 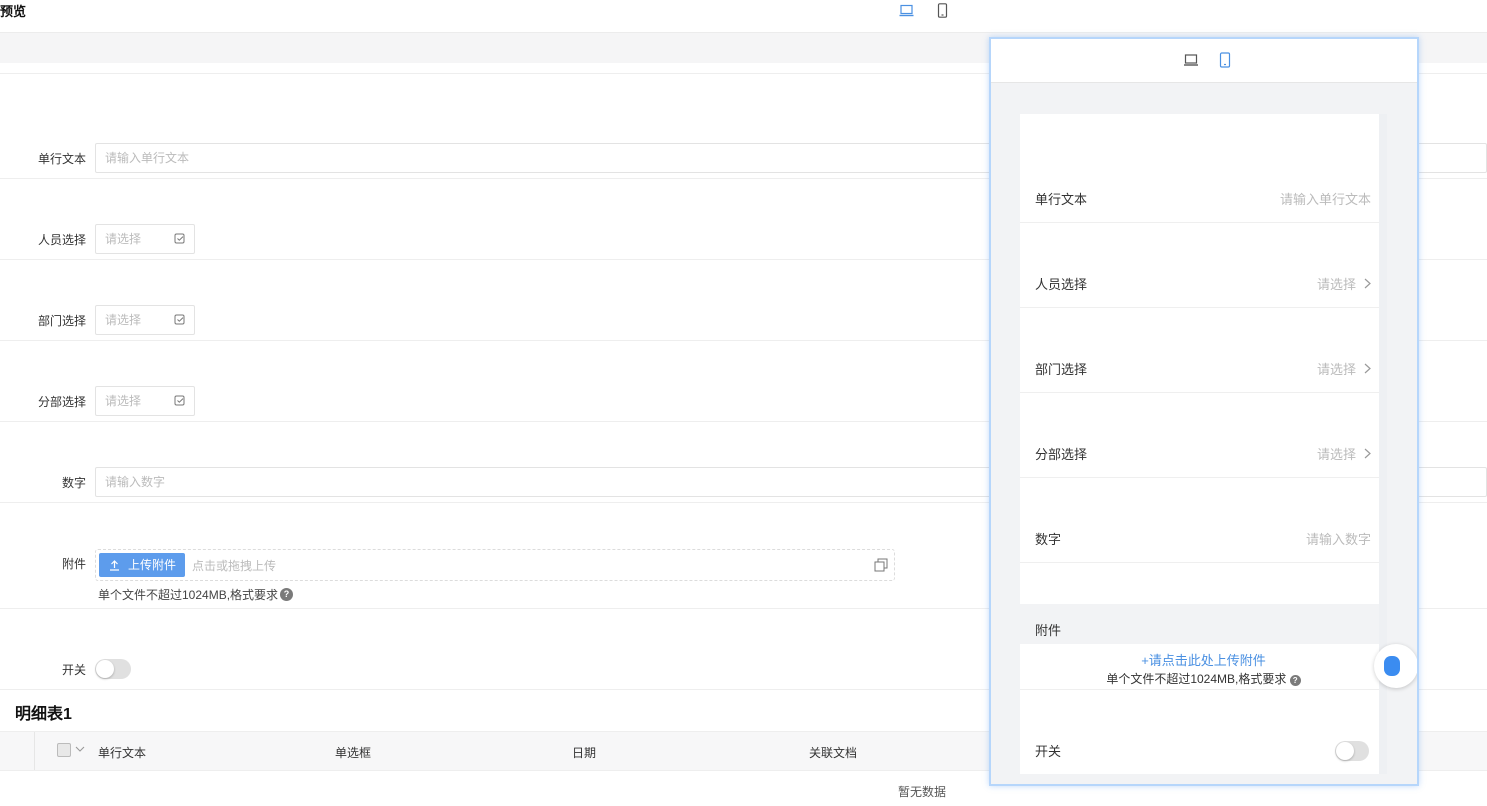 I want to click on mobile-upload-note: 单个文件不超过1024MB,格式要求 ?, so click(x=1203, y=678).